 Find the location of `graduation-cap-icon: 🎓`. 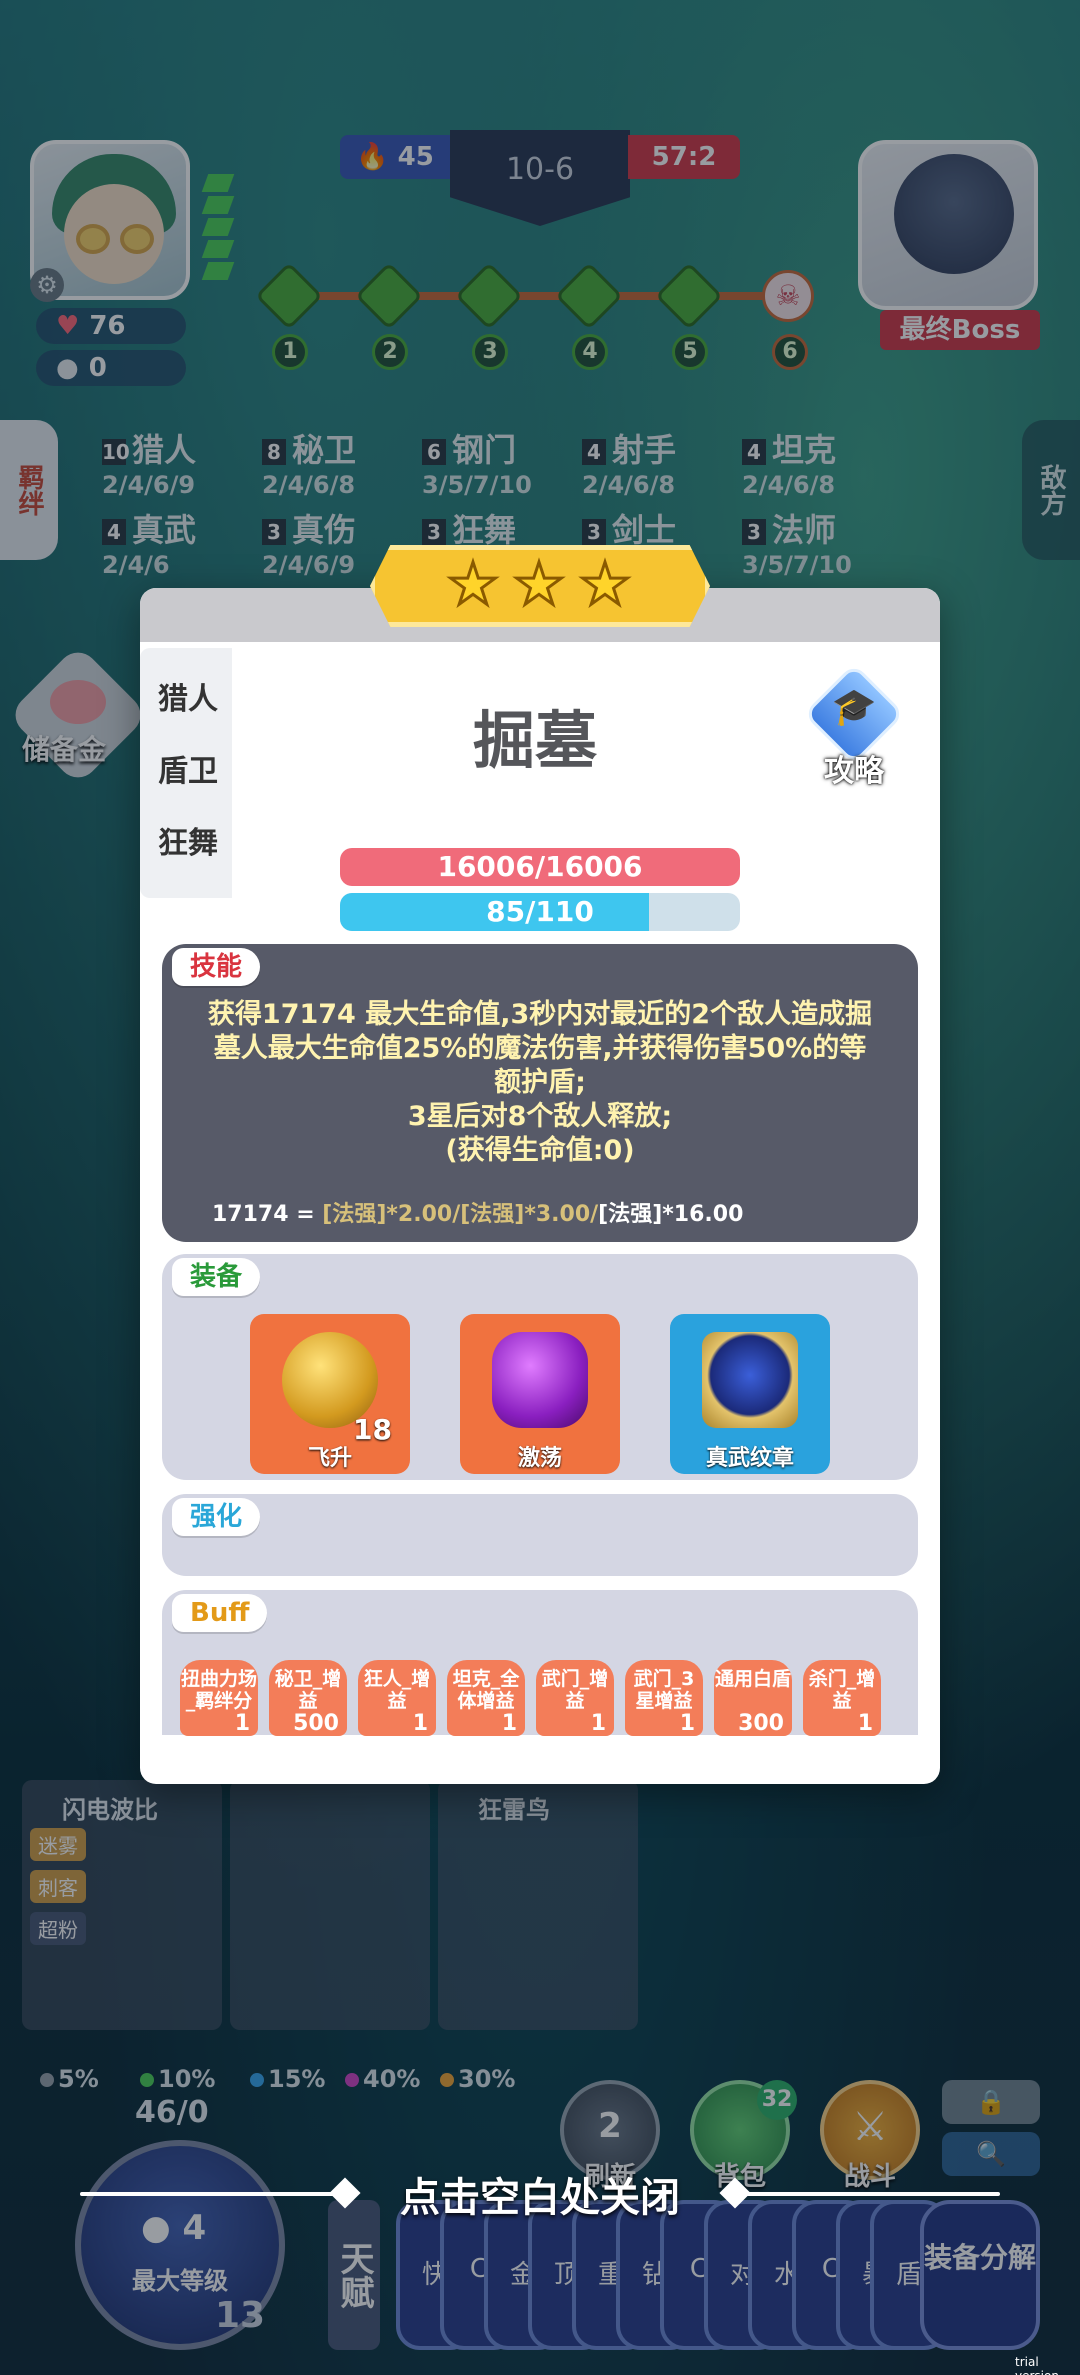

graduation-cap-icon: 🎓 is located at coordinates (854, 707).